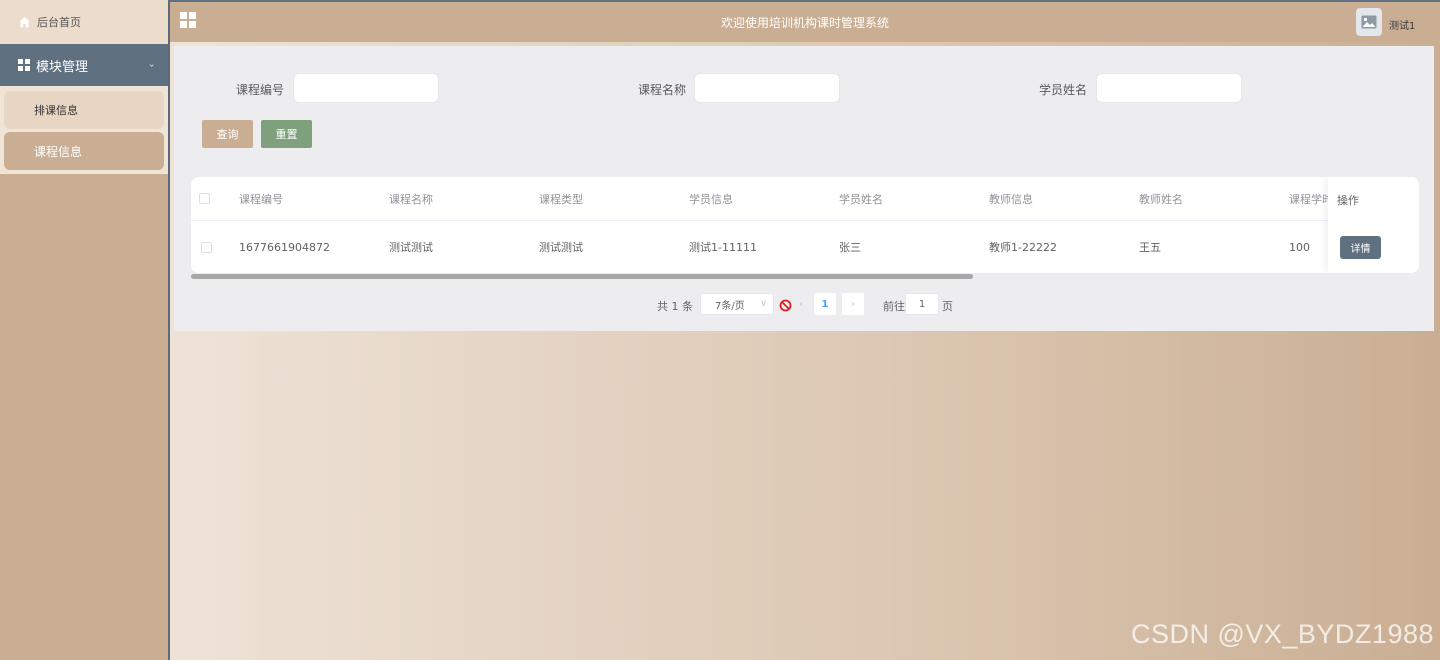  Describe the element at coordinates (853, 304) in the screenshot. I see `next-page-button: ›` at that location.